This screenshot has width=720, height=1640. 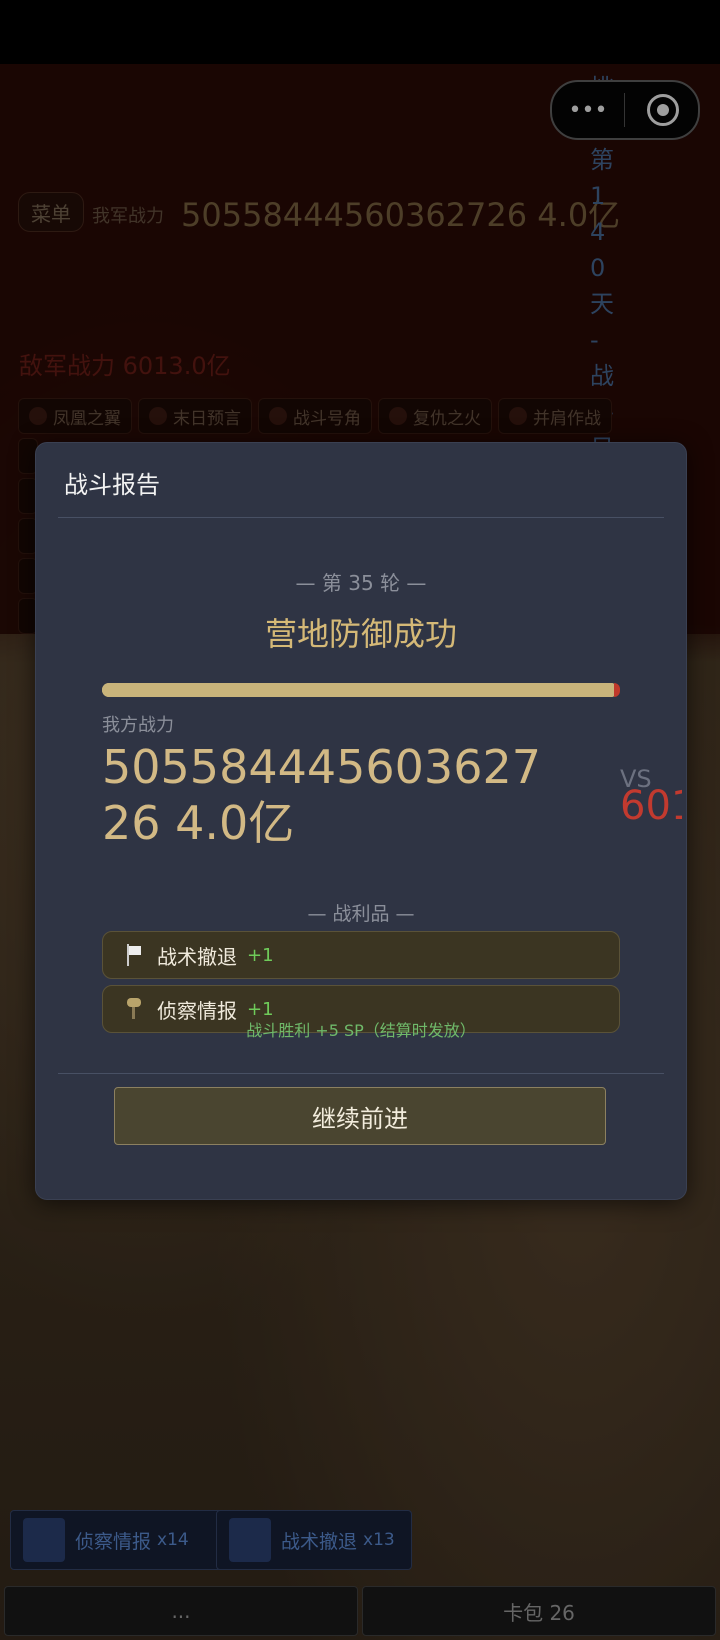 What do you see at coordinates (651, 806) in the screenshot?
I see `enemy-power-value: 6013.0亿` at bounding box center [651, 806].